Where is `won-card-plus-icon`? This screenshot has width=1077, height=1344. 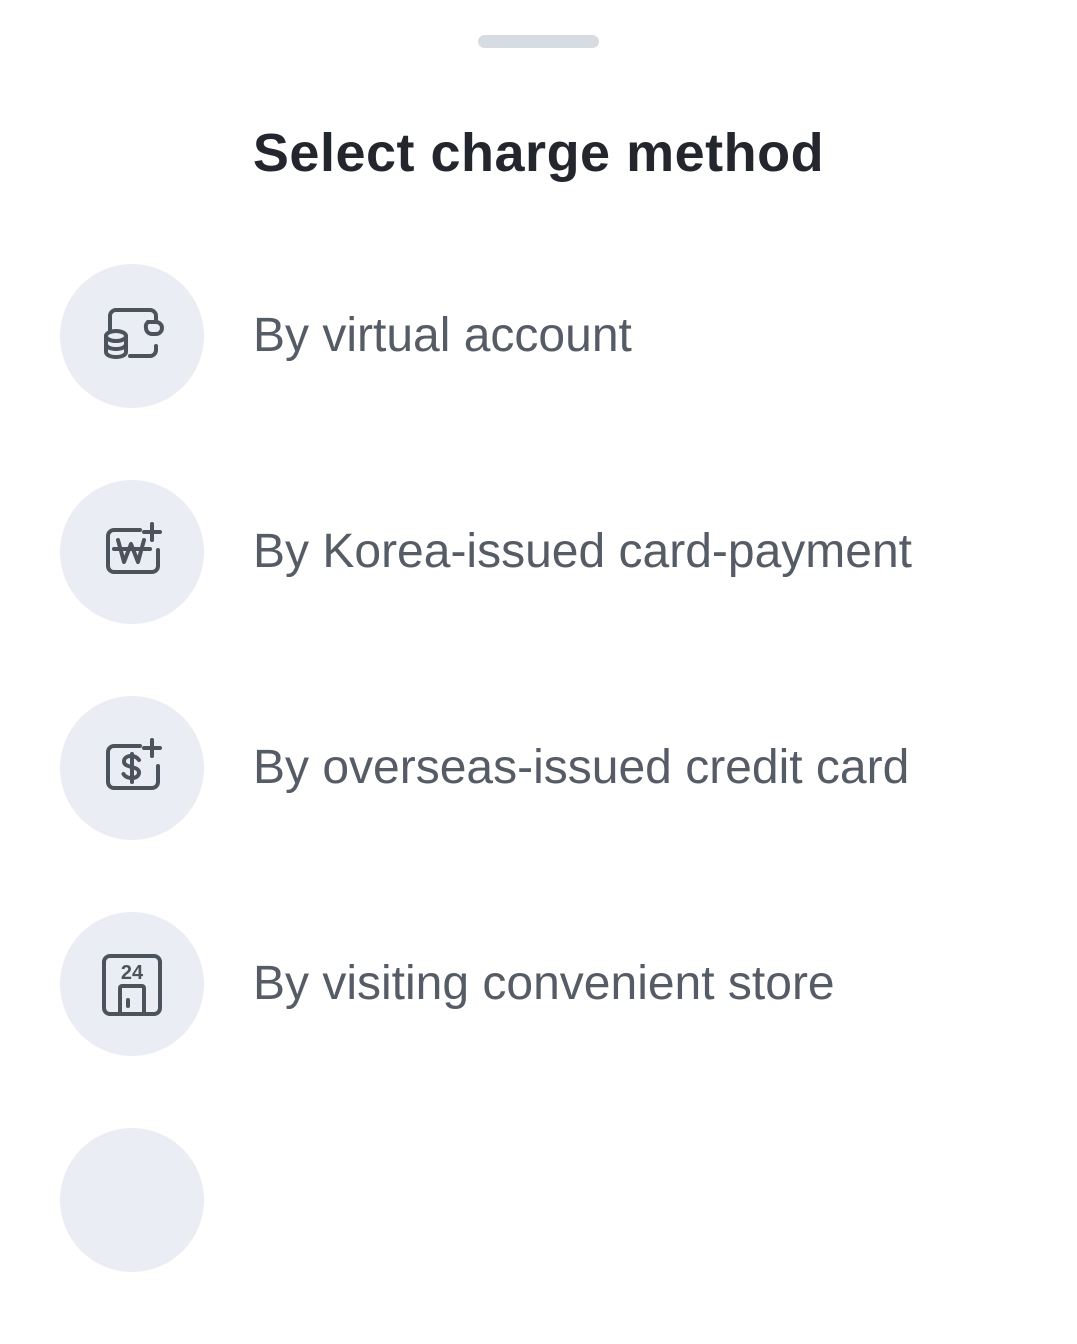
won-card-plus-icon is located at coordinates (134, 548).